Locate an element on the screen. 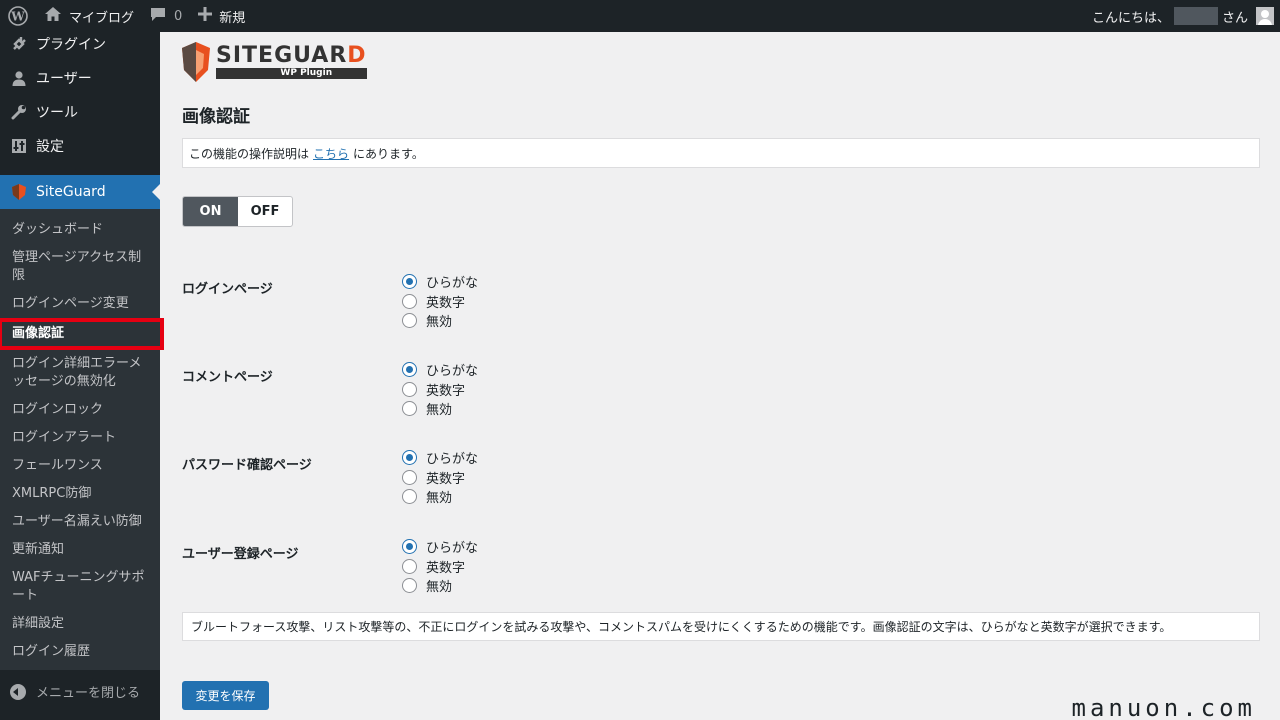 This screenshot has width=1280, height=720. sidebar-item-tools: ツール is located at coordinates (39, 112).